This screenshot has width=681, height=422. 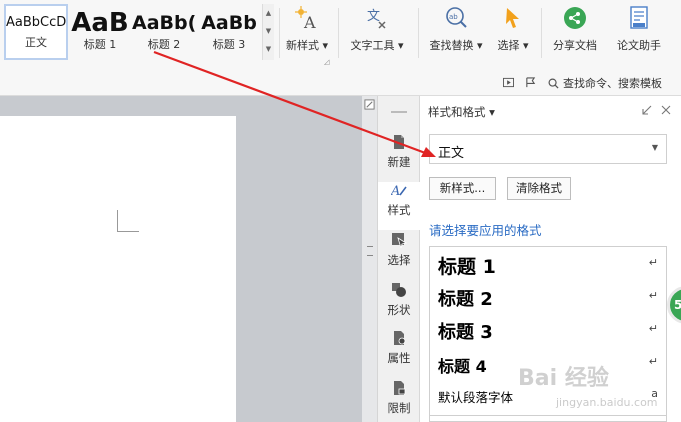 I want to click on tab-label: 形状, so click(x=399, y=310).